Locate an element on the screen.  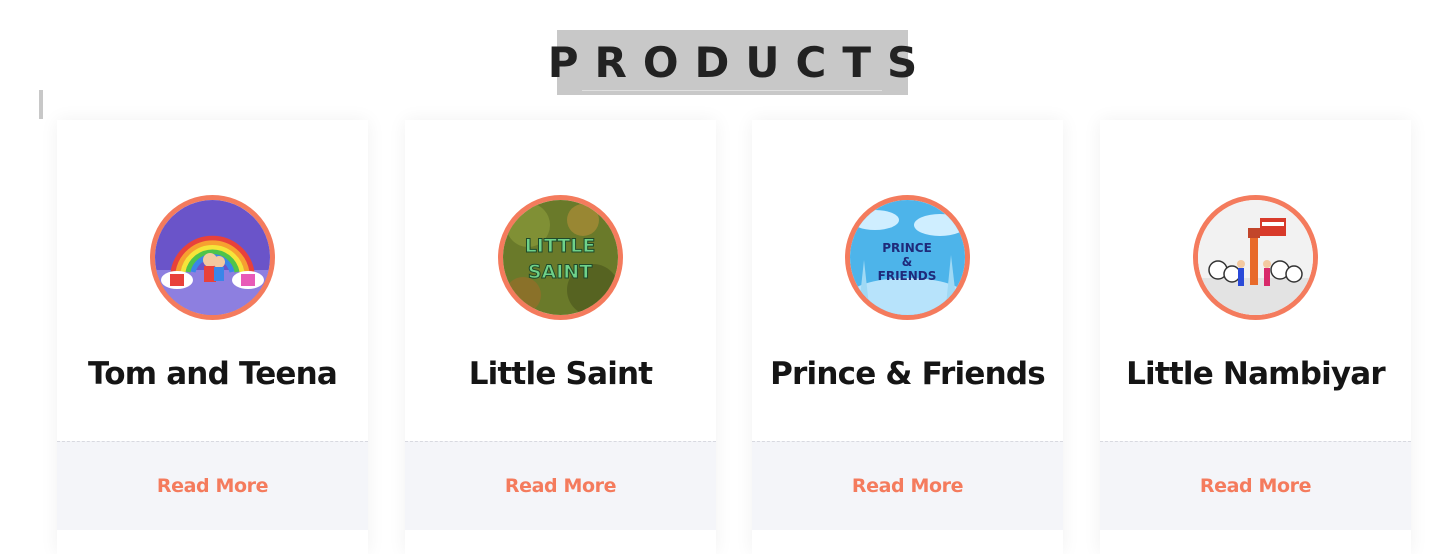
product-name: Little Saint is located at coordinates (560, 374).